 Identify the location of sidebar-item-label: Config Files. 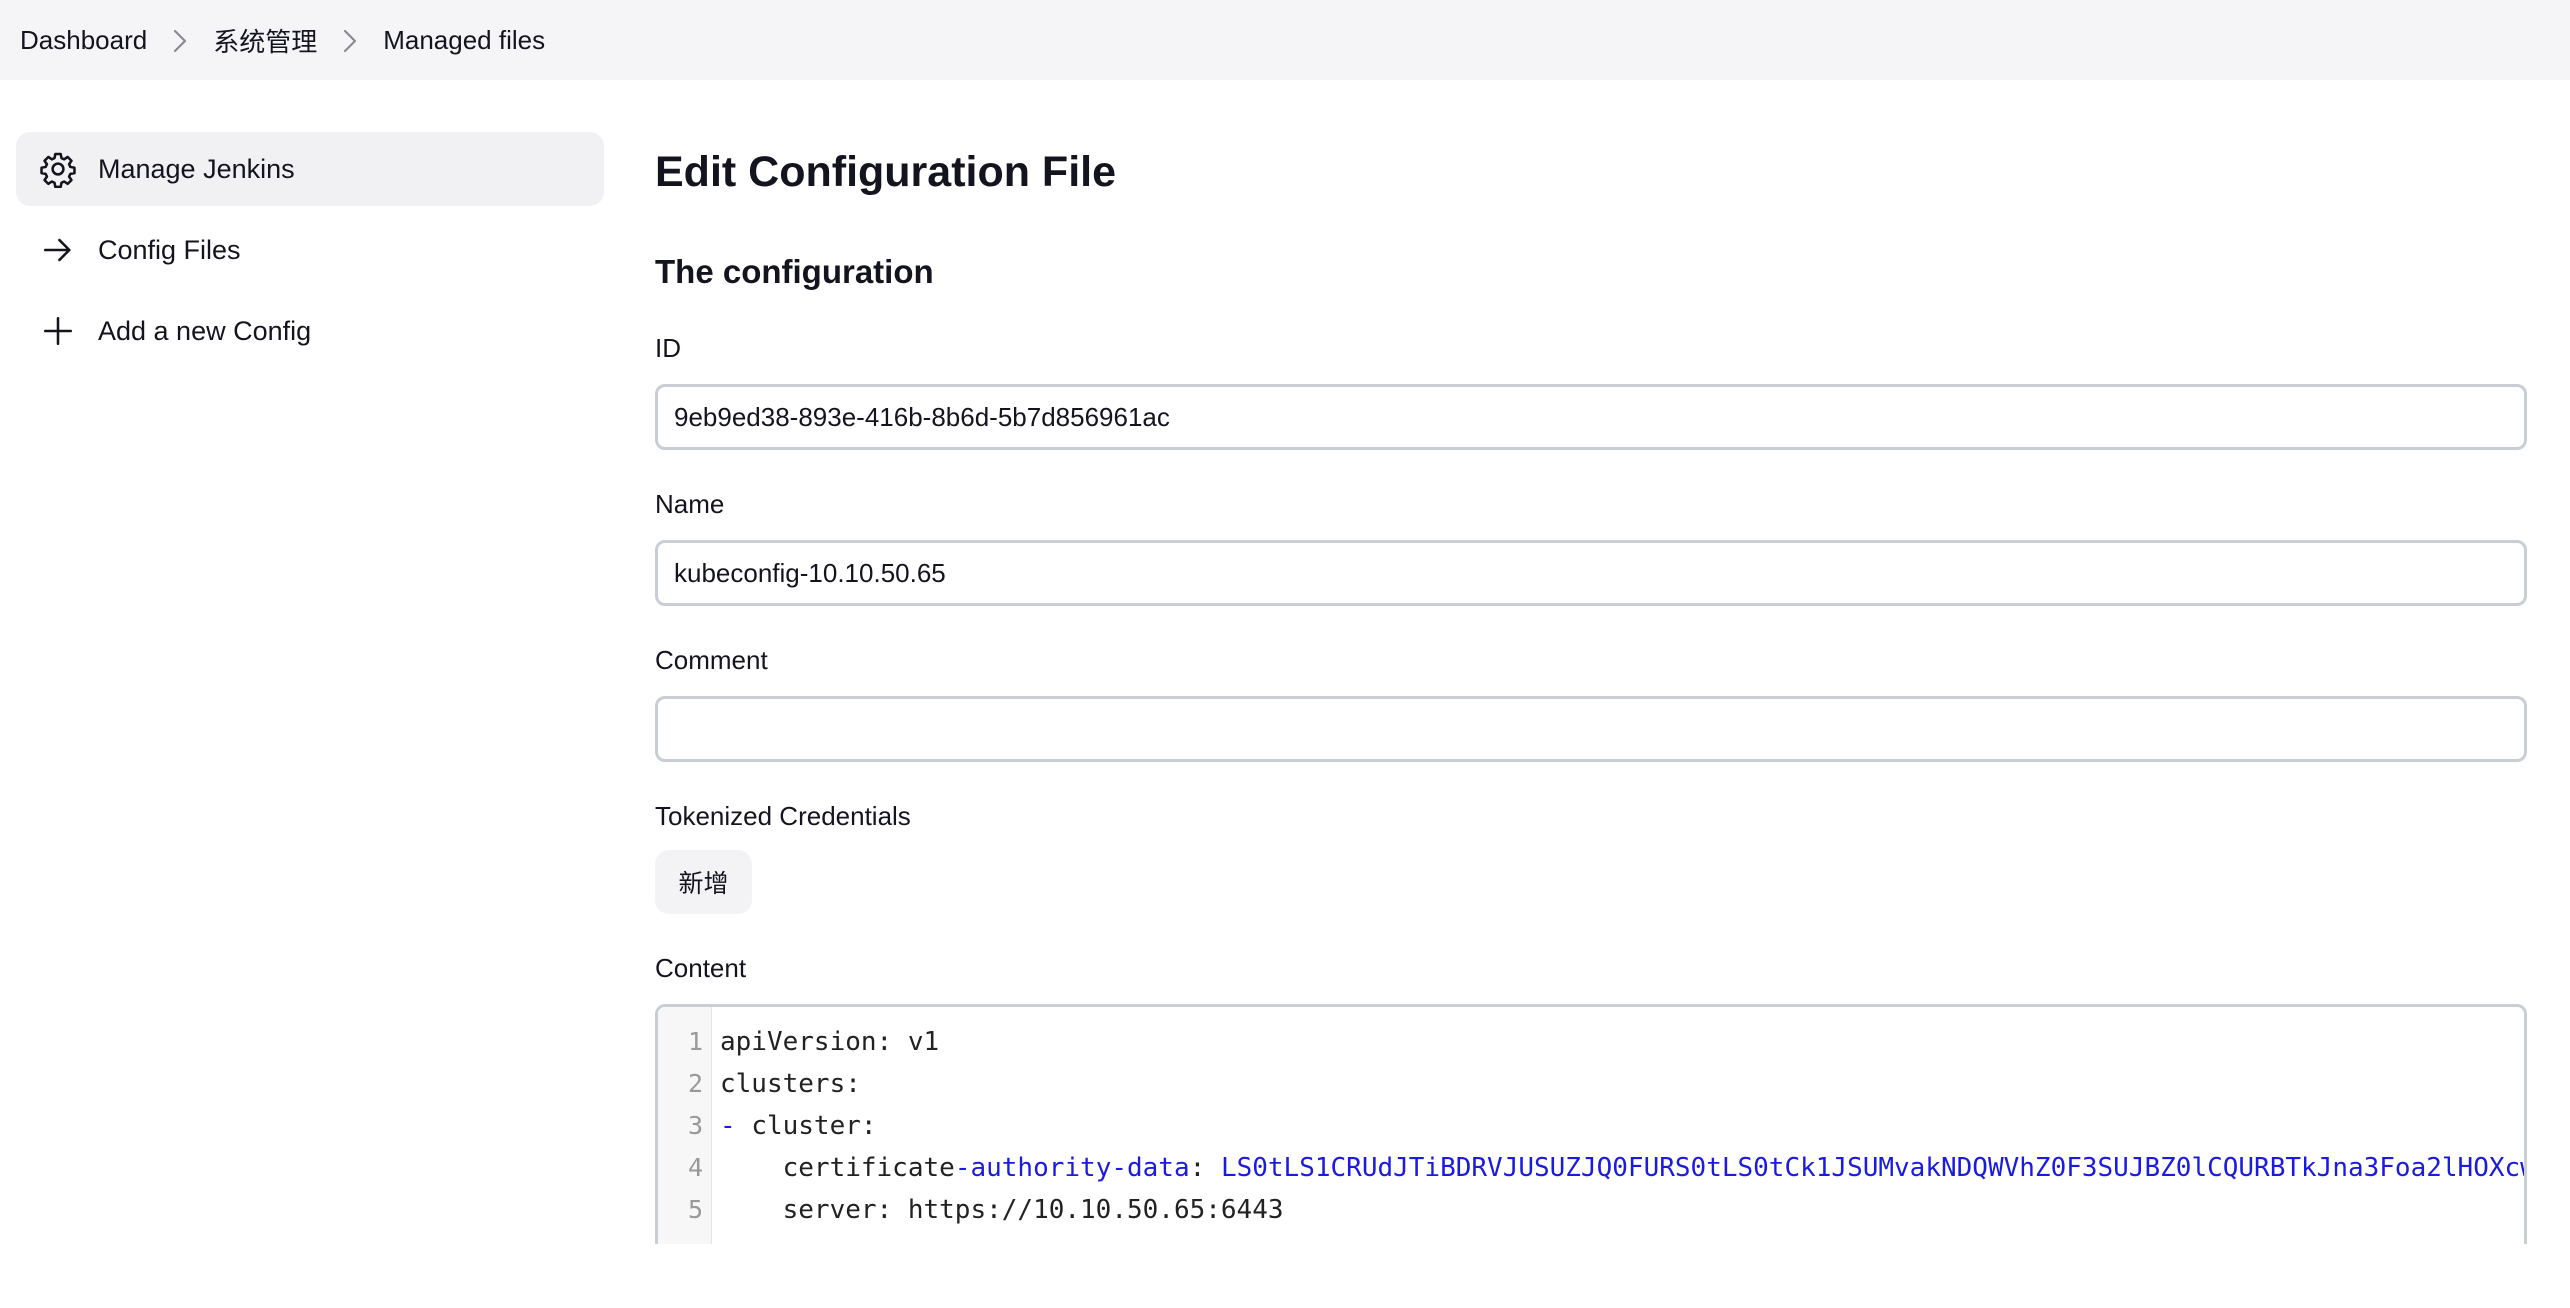
(169, 249).